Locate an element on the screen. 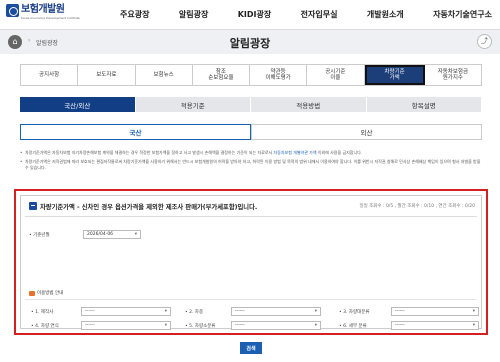 The image size is (500, 362). tab-label: 약관등 이해도평가 is located at coordinates (278, 75).